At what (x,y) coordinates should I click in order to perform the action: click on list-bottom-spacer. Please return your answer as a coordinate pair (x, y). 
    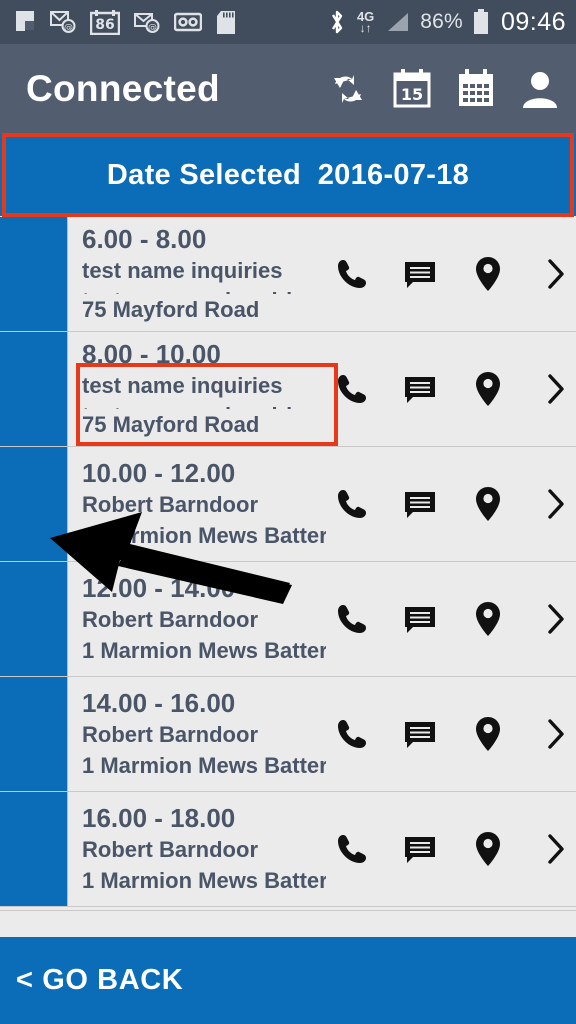
    Looking at the image, I should click on (288, 923).